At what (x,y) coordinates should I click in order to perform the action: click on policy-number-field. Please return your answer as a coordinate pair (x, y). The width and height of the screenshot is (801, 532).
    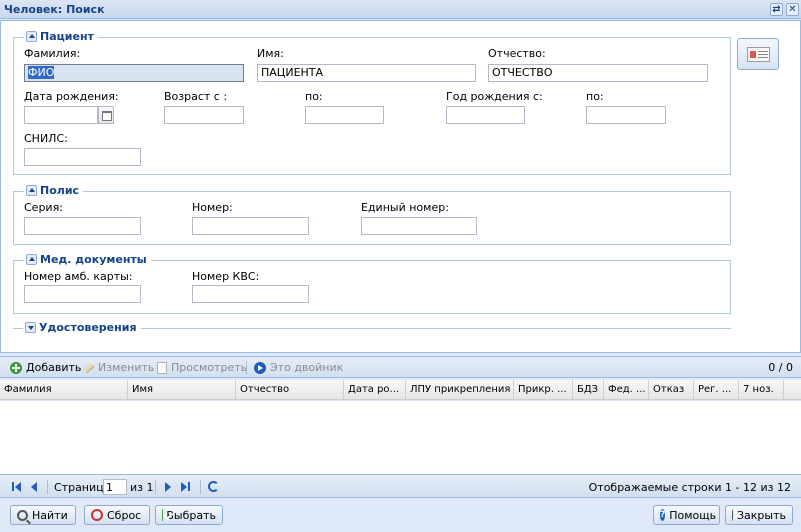
    Looking at the image, I should click on (250, 226).